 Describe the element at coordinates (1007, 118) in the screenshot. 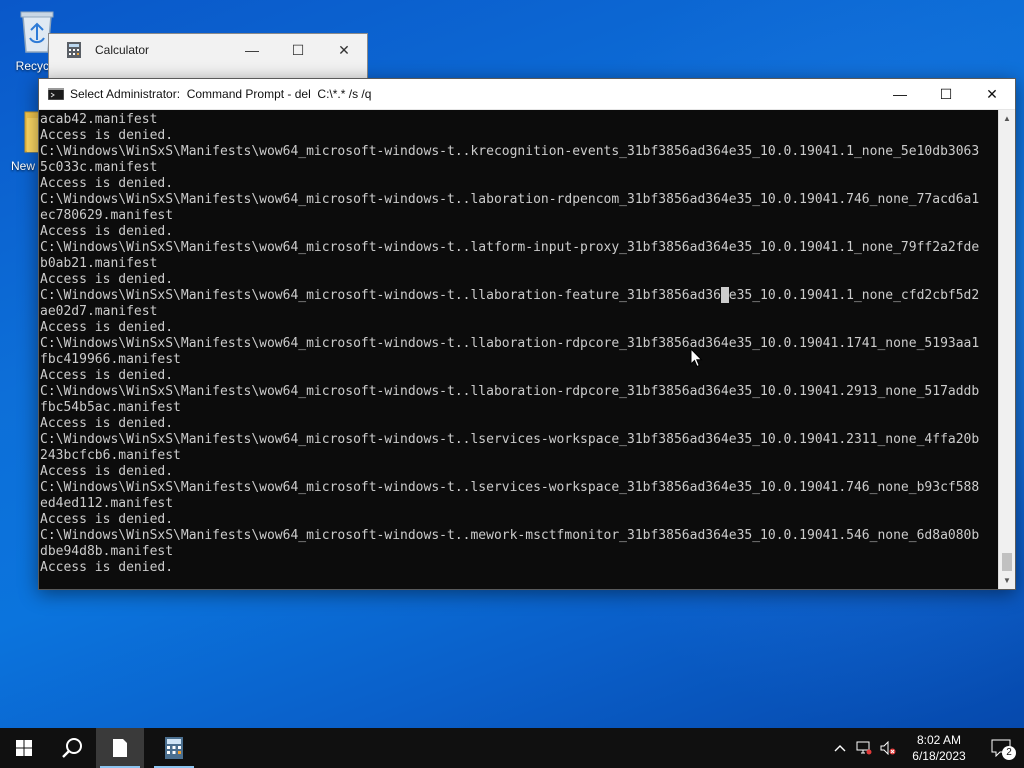

I see `scroll-up-arrow-icon: ▲` at that location.